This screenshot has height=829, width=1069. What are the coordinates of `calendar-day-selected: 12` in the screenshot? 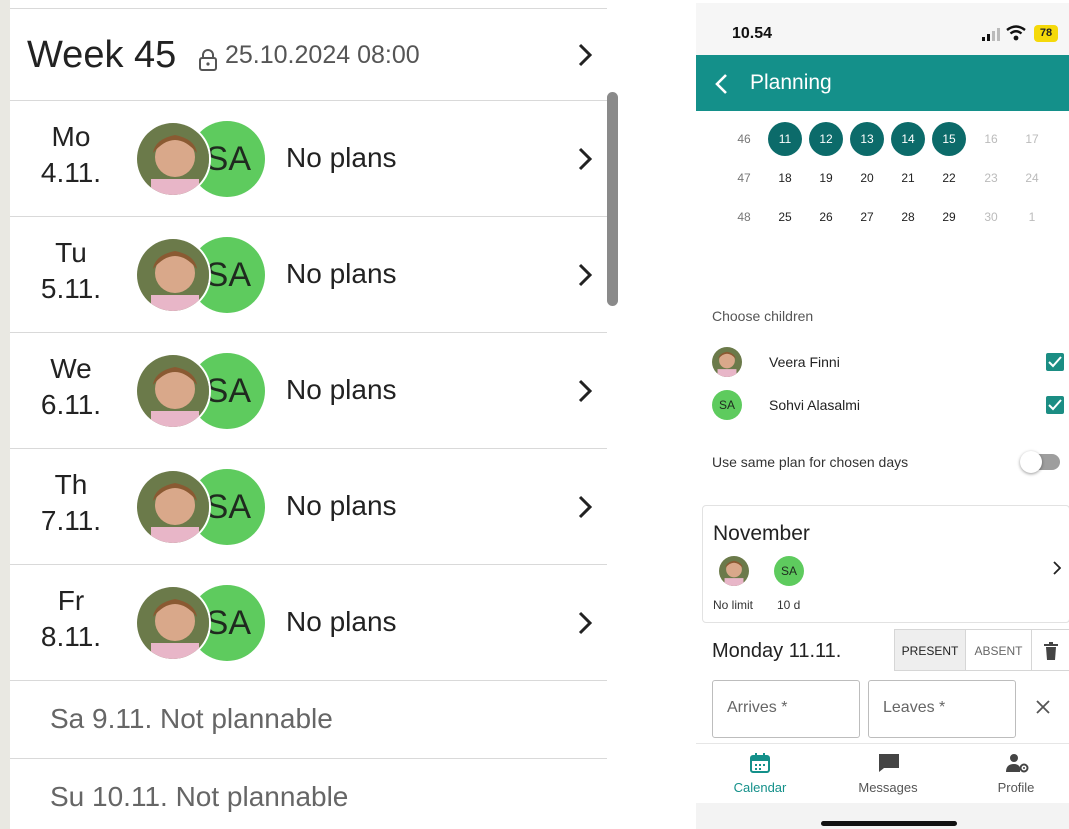 It's located at (826, 139).